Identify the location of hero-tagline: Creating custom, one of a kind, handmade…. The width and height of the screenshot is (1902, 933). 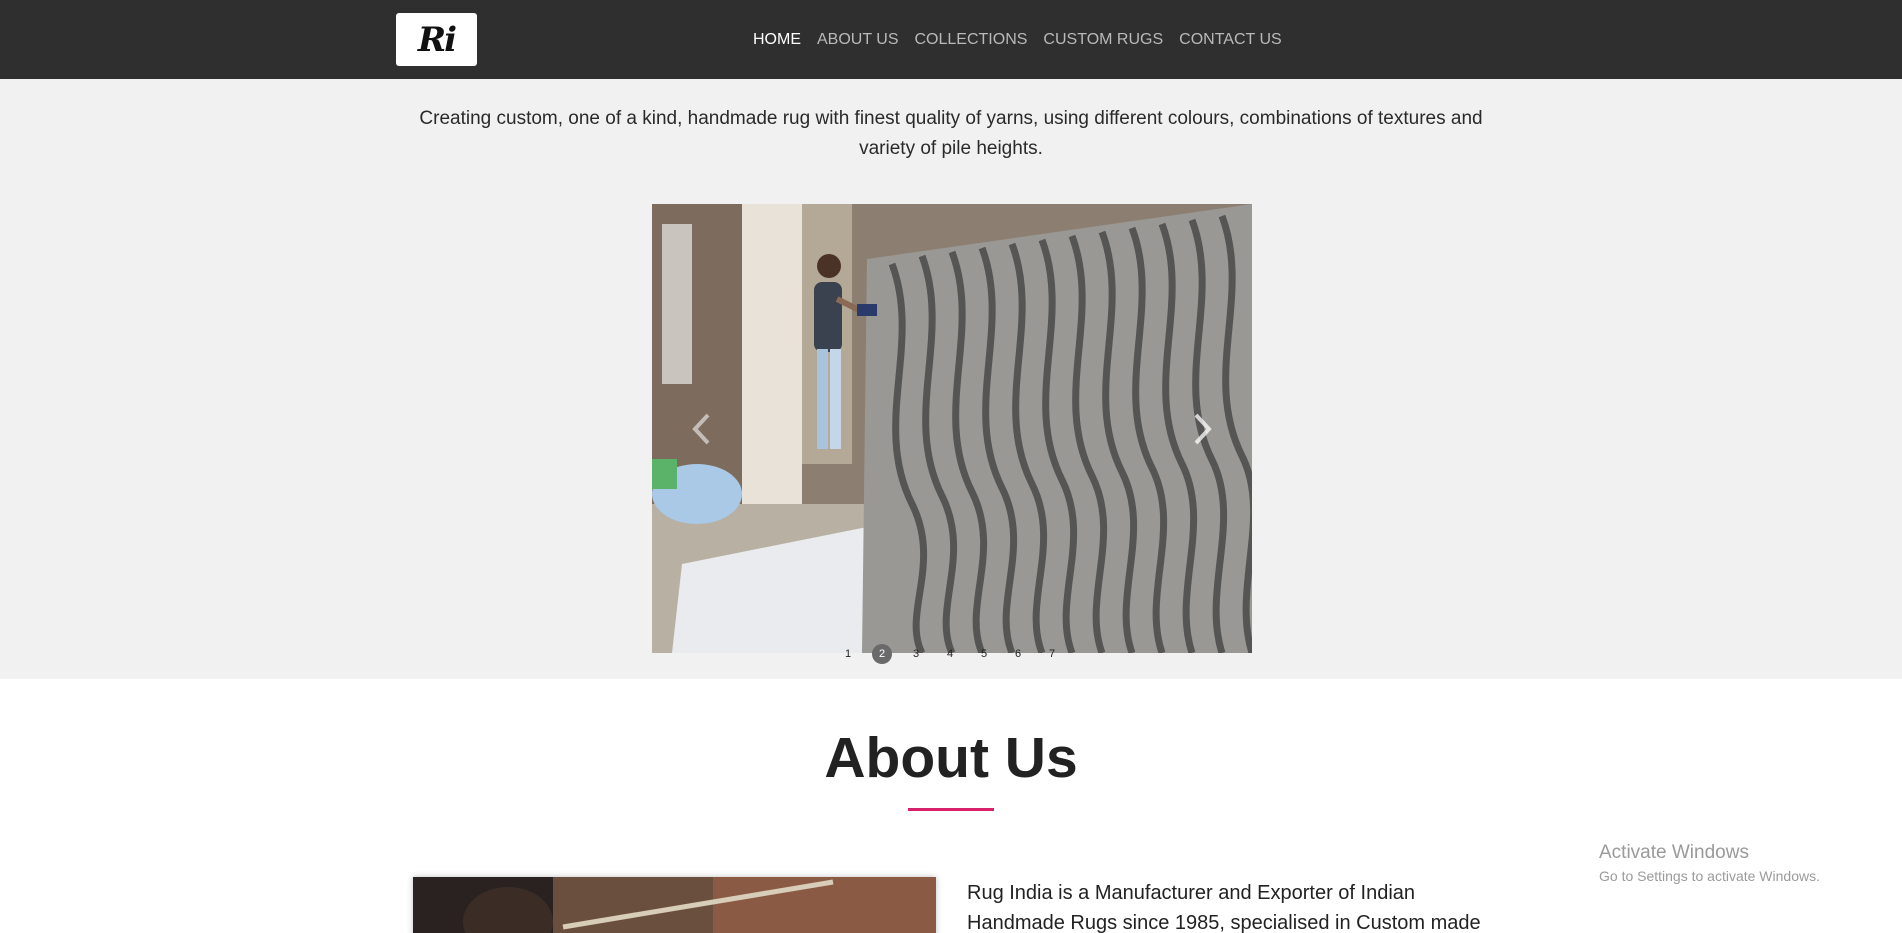
(951, 133).